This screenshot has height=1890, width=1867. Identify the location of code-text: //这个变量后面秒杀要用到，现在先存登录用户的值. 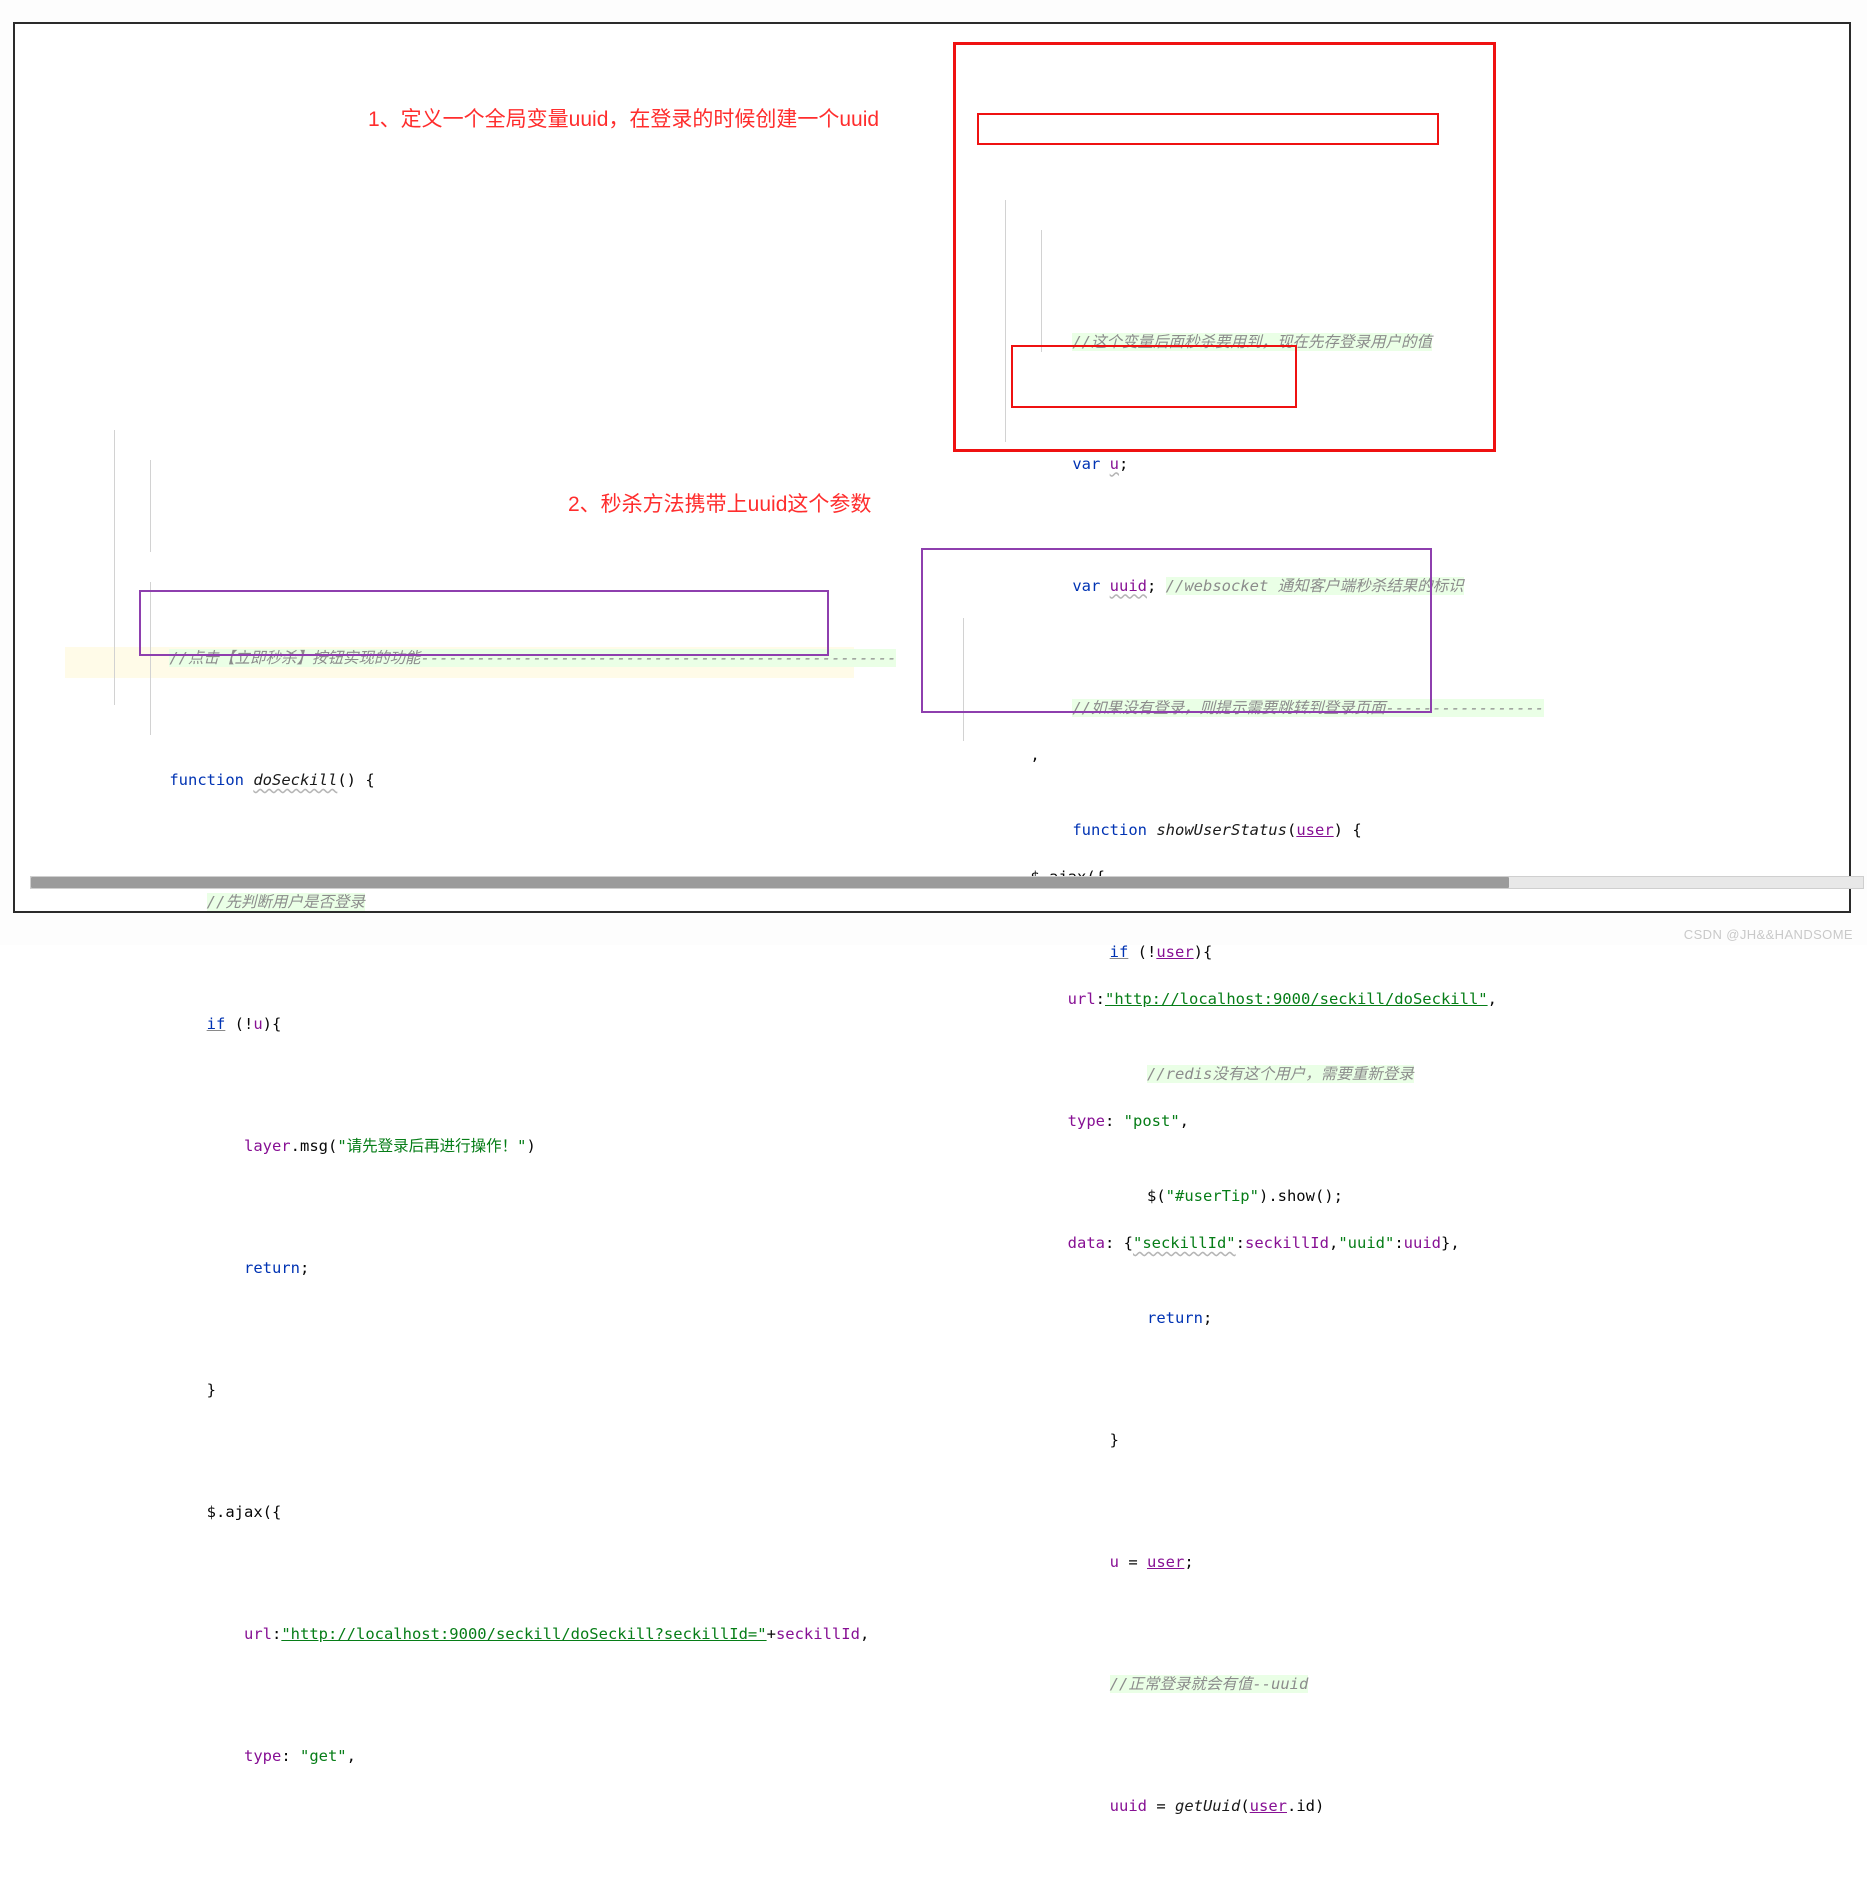
(1252, 341).